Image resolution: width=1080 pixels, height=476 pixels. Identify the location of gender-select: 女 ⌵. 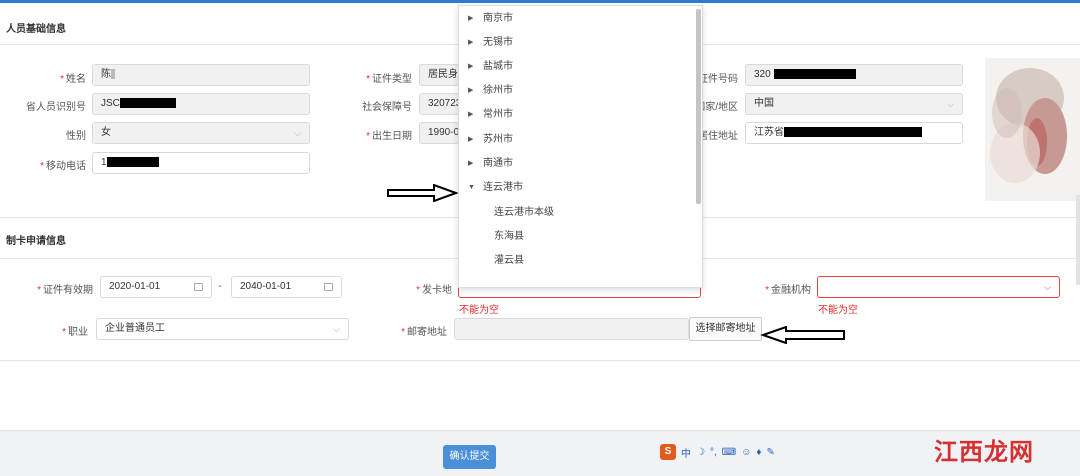
(201, 133).